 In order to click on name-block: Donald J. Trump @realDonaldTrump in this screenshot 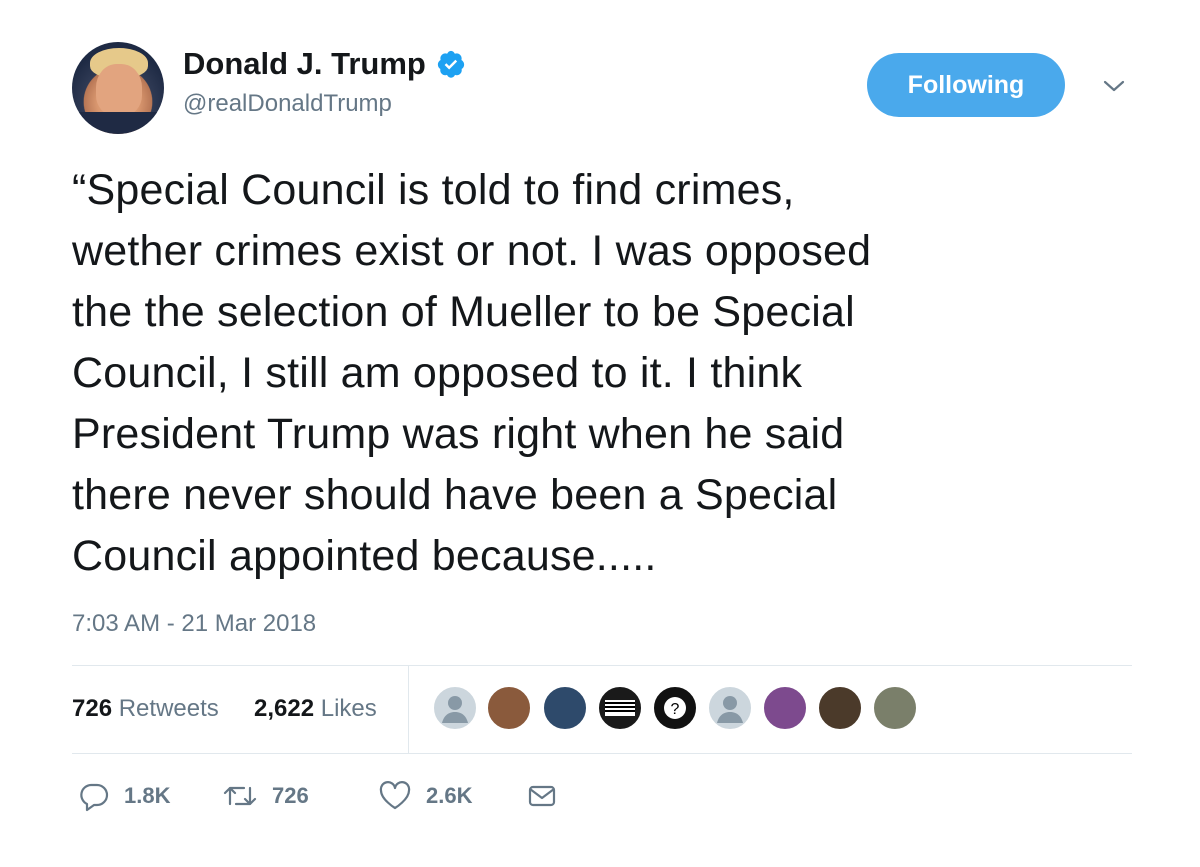, I will do `click(324, 82)`.